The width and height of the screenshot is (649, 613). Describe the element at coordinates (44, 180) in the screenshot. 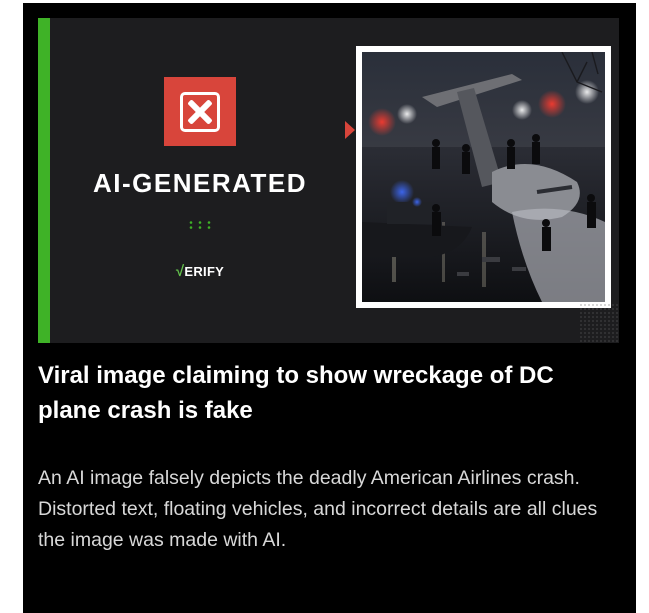

I see `accent-bar` at that location.